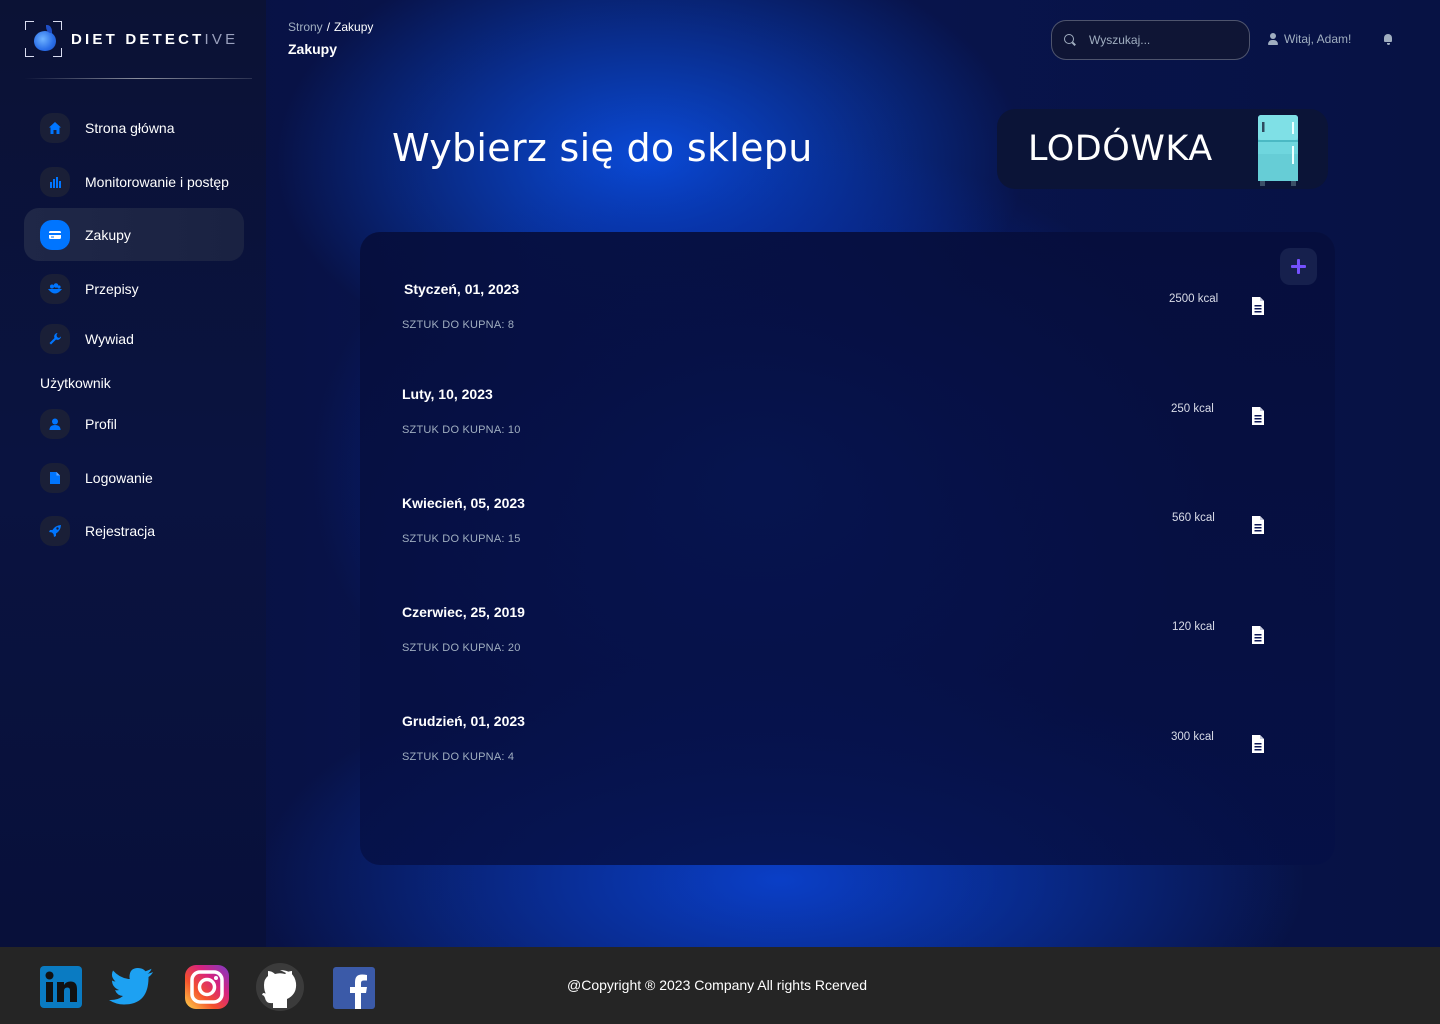  What do you see at coordinates (131, 987) in the screenshot?
I see `twitter-icon` at bounding box center [131, 987].